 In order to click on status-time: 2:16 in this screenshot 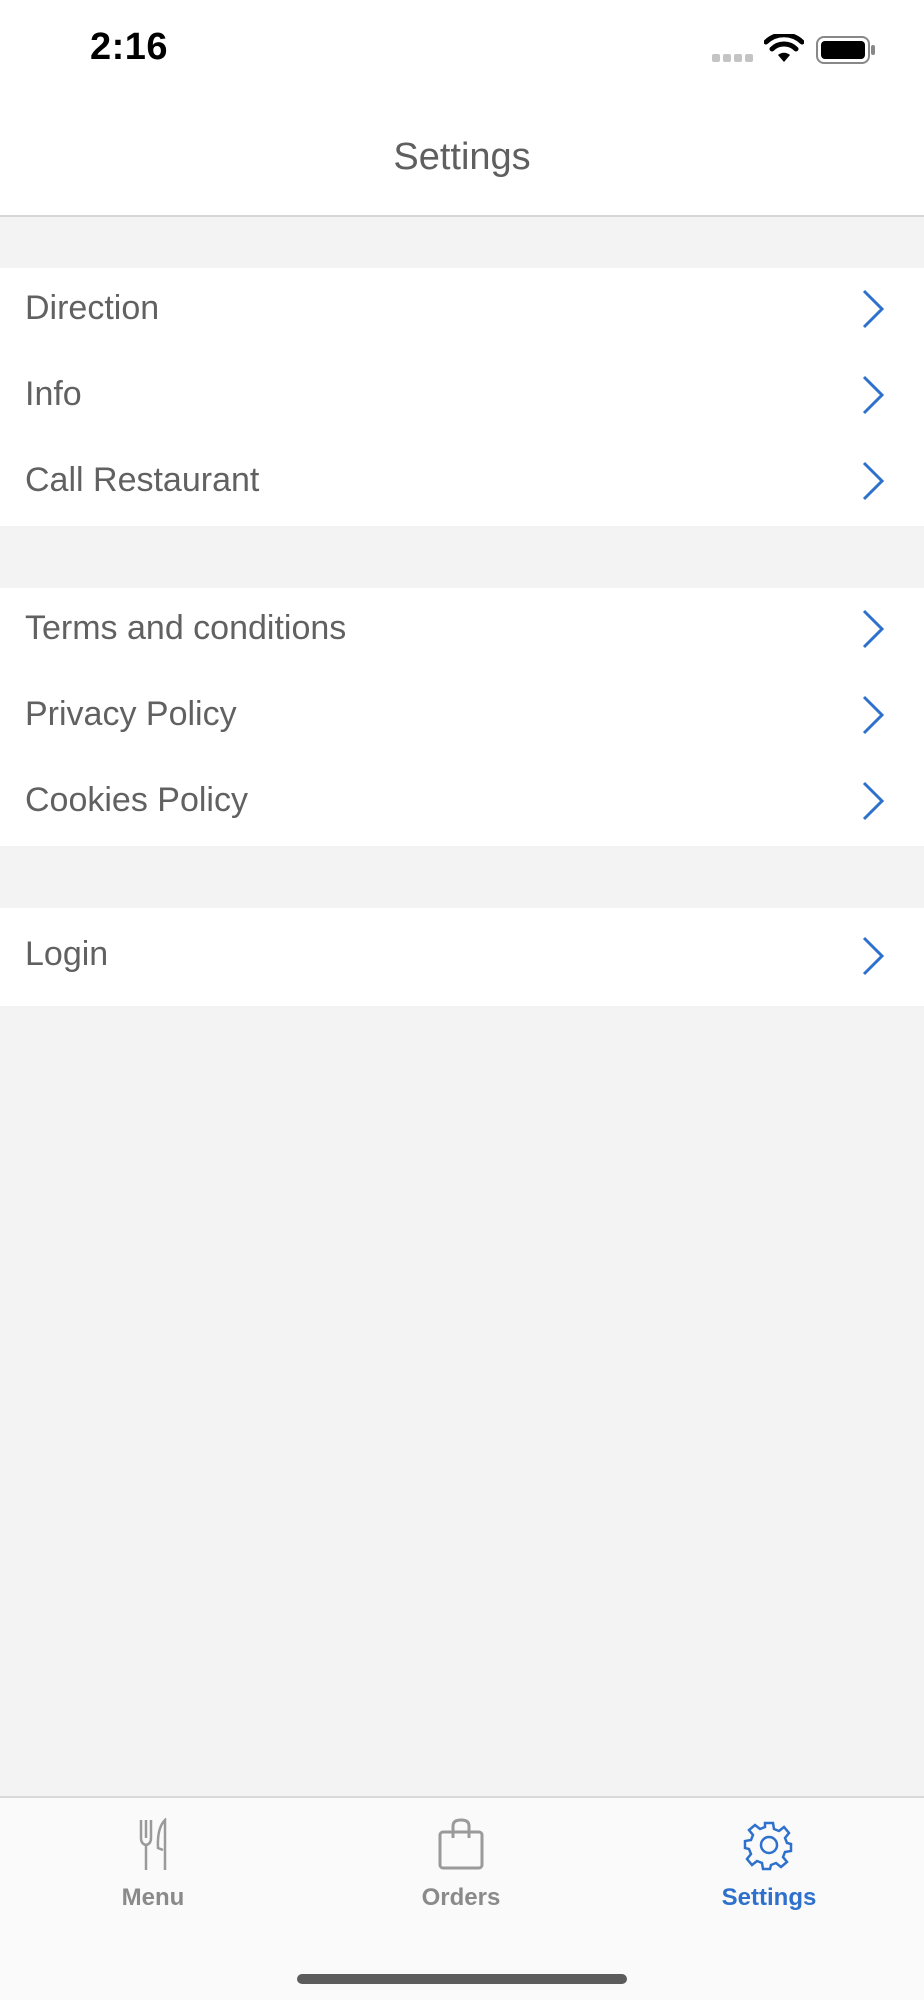, I will do `click(129, 47)`.